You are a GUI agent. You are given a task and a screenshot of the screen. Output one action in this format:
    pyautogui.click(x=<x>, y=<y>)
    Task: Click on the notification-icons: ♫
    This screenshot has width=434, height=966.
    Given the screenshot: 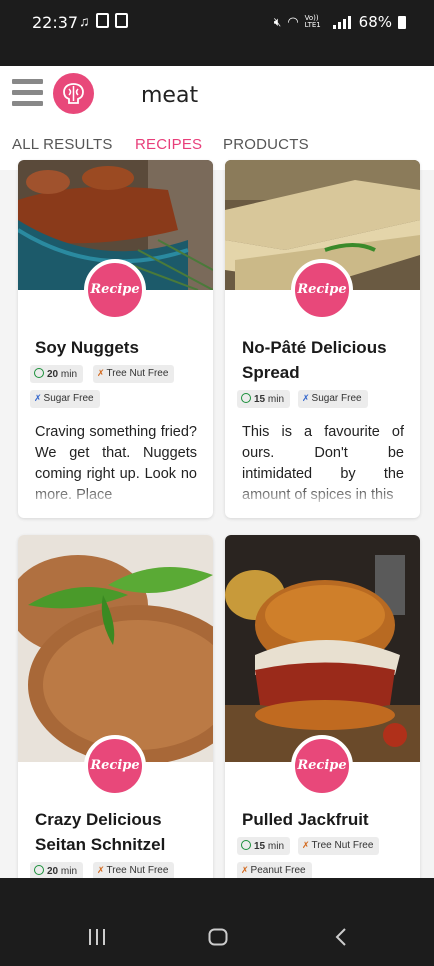 What is the action you would take?
    pyautogui.click(x=103, y=21)
    